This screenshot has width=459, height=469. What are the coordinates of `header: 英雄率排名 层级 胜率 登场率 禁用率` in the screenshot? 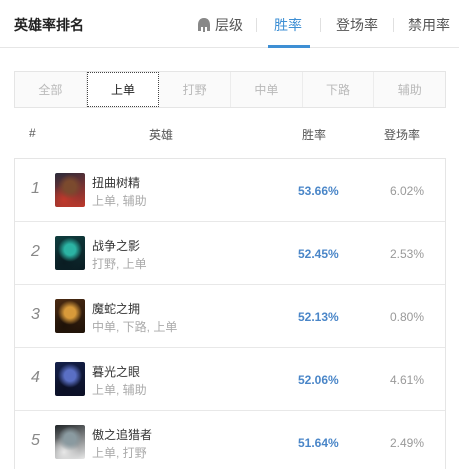 It's located at (229, 24).